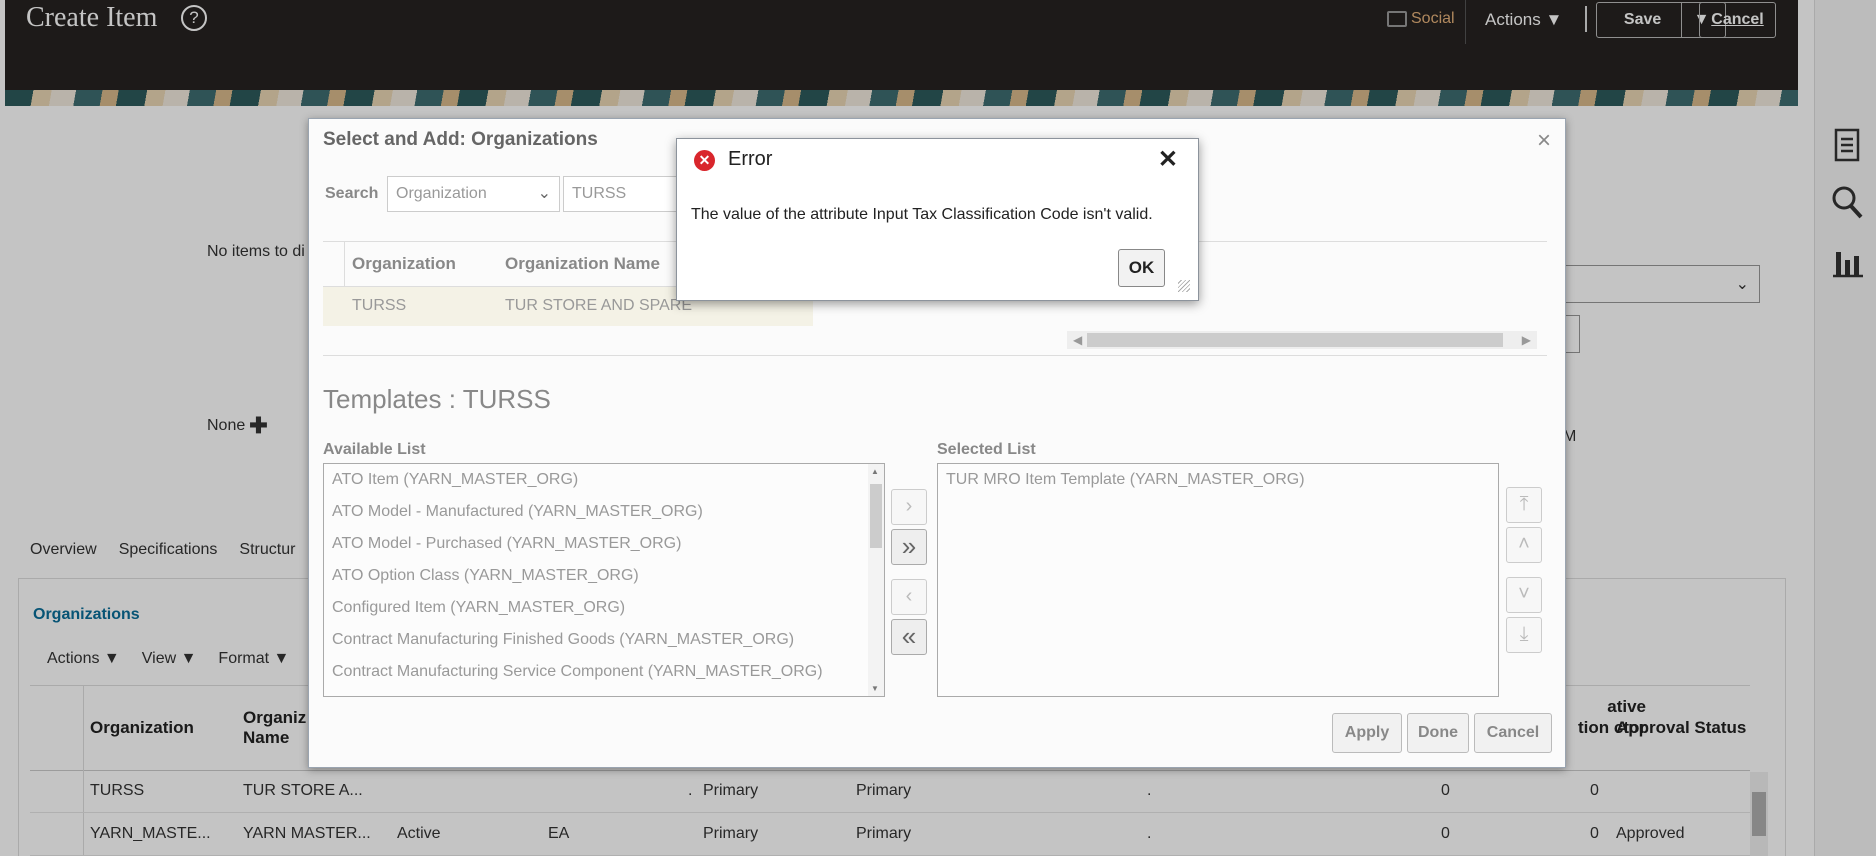 This screenshot has width=1876, height=856. What do you see at coordinates (604, 608) in the screenshot?
I see `list-item: Configured Item (YARN_MASTER_ORG)` at bounding box center [604, 608].